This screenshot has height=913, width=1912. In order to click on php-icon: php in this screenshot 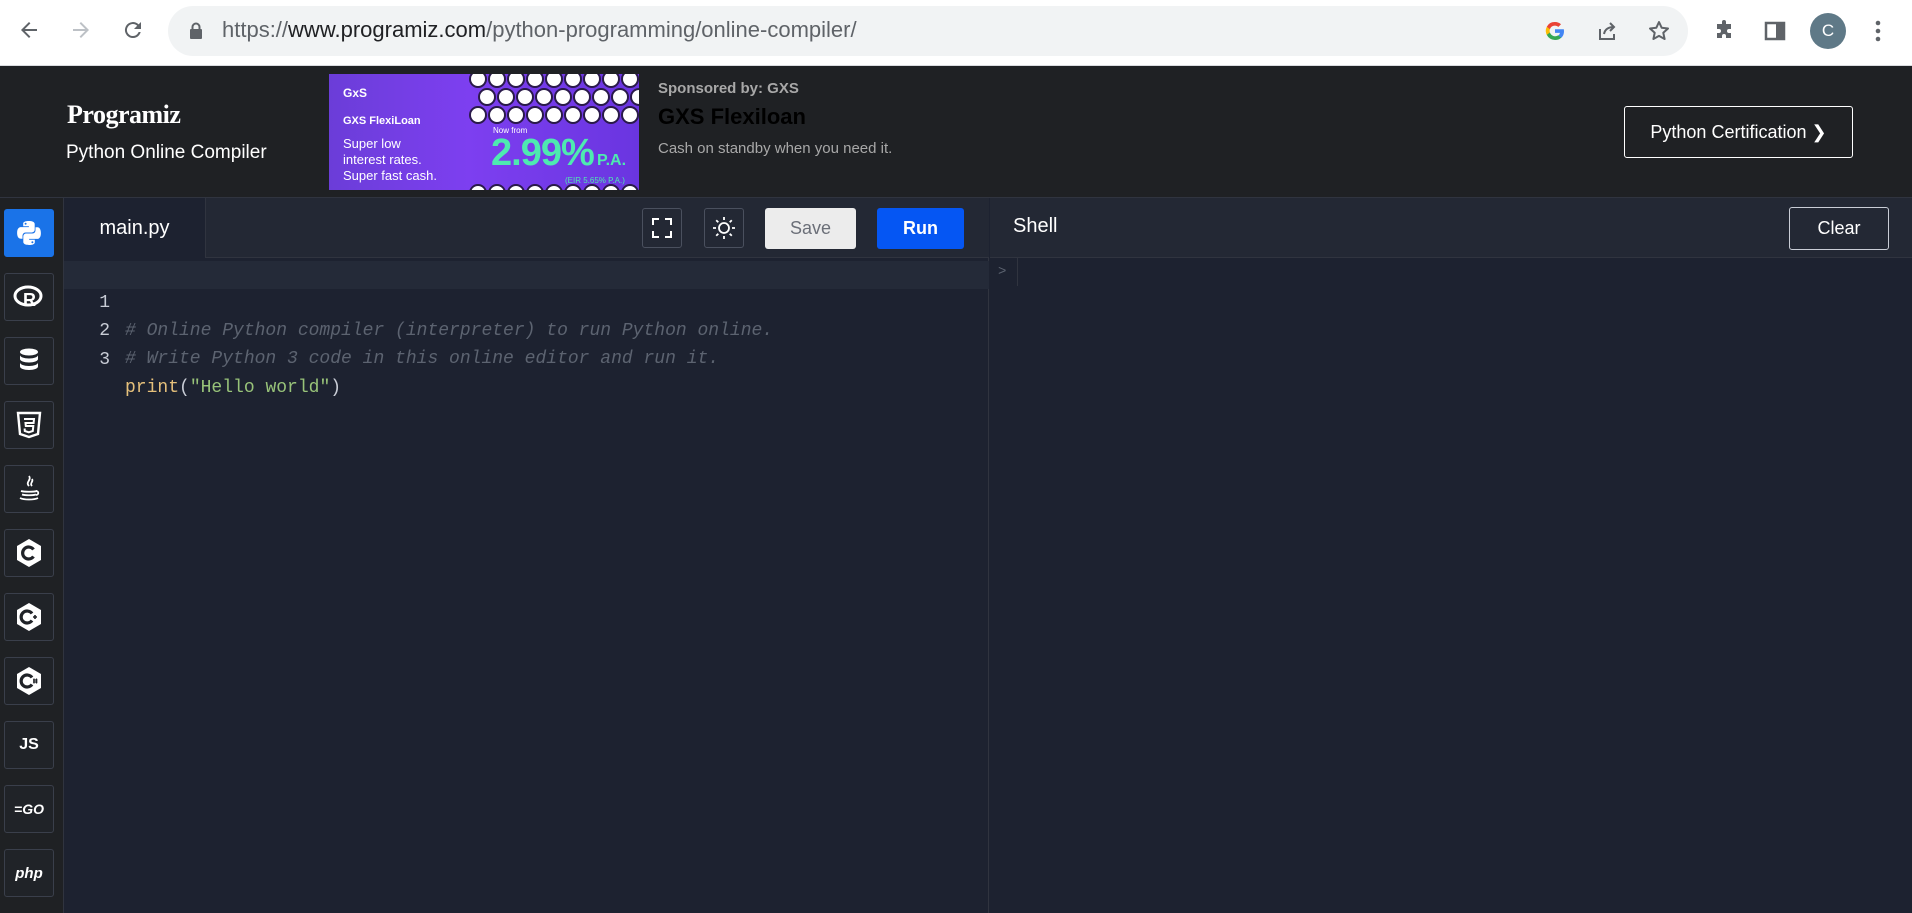, I will do `click(29, 873)`.